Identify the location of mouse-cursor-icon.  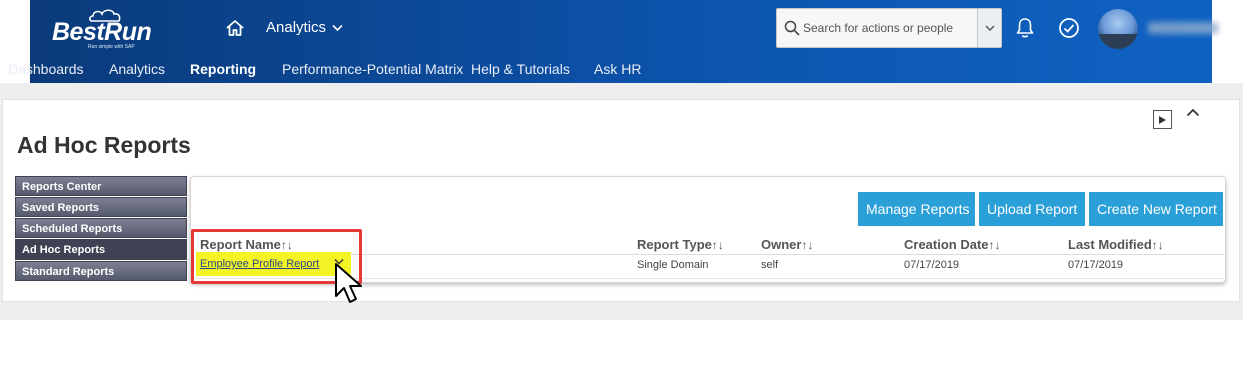
(348, 283).